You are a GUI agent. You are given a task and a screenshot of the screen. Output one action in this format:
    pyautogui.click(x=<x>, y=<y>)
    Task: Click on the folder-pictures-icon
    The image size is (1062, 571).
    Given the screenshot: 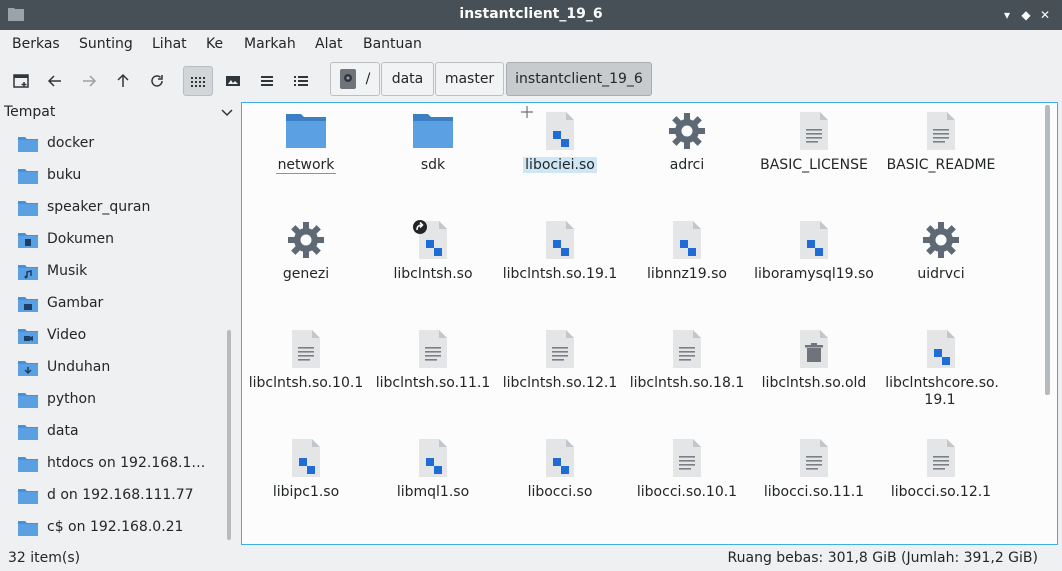 What is the action you would take?
    pyautogui.click(x=28, y=304)
    